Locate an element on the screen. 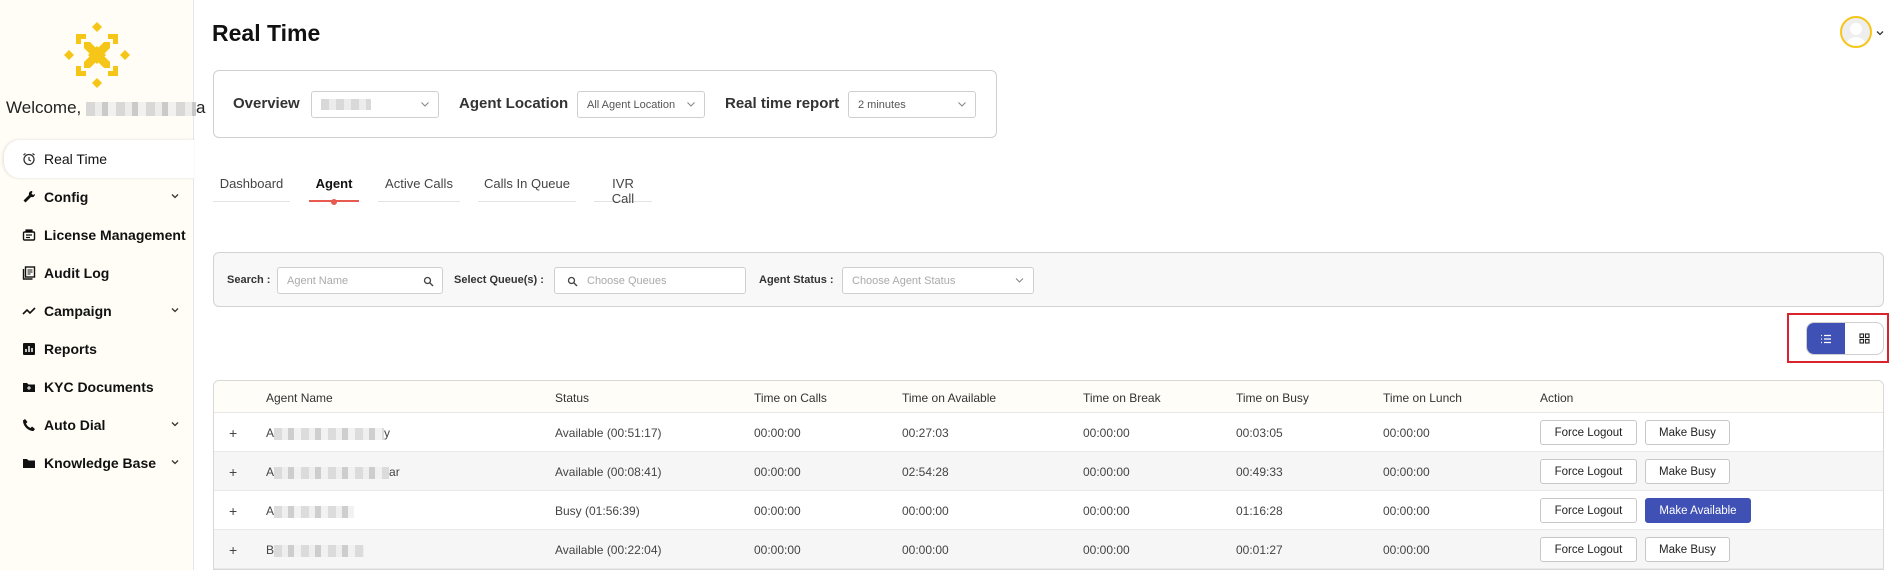 The height and width of the screenshot is (570, 1897). agent-name: B is located at coordinates (315, 550).